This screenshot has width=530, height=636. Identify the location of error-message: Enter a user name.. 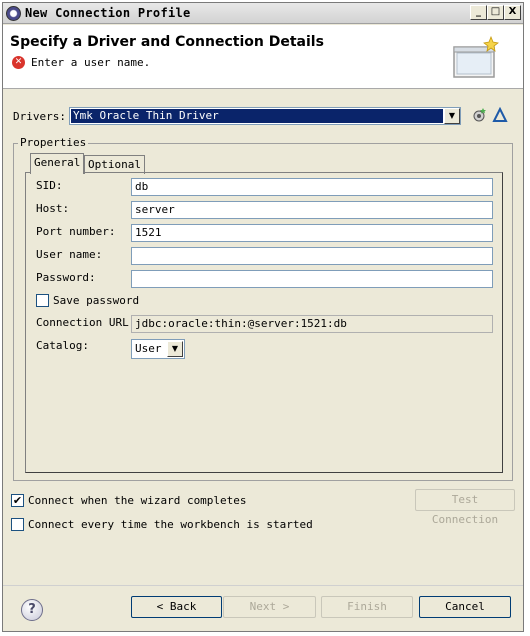
(91, 62).